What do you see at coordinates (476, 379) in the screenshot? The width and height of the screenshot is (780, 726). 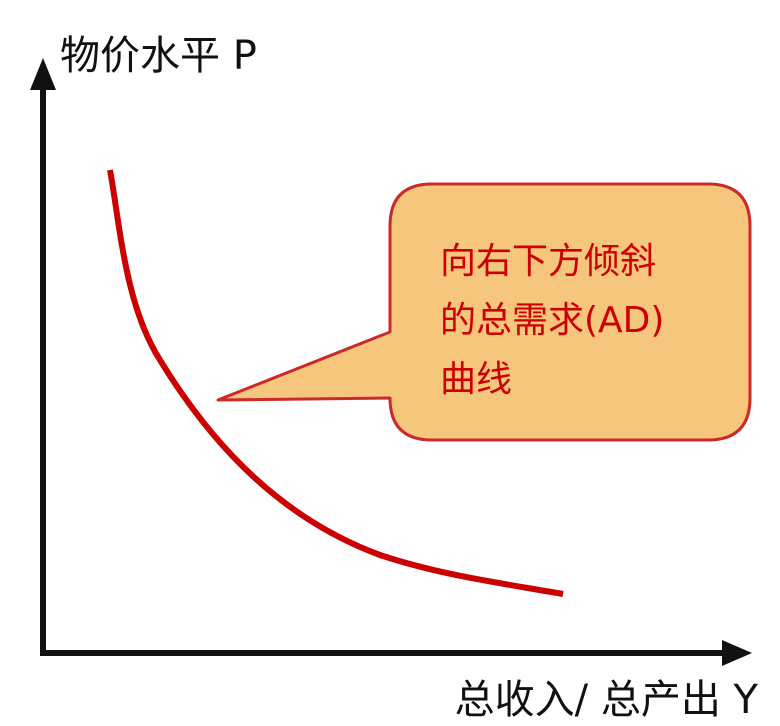 I see `callout-line-3: 曲线` at bounding box center [476, 379].